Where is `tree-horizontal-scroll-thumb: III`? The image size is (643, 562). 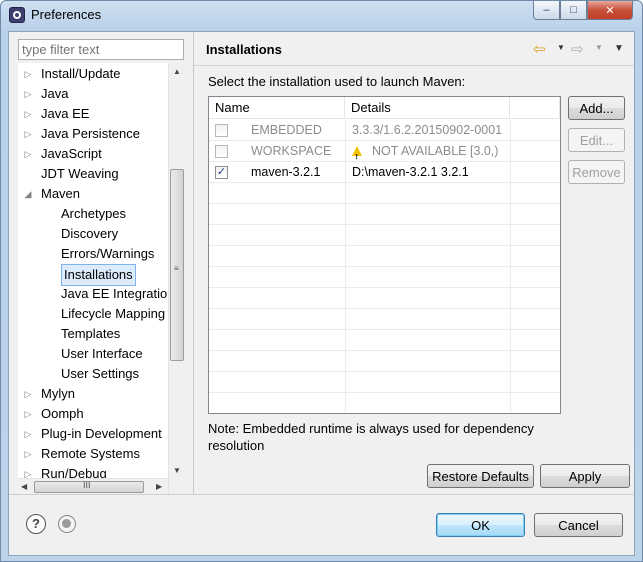
tree-horizontal-scroll-thumb: III is located at coordinates (89, 486).